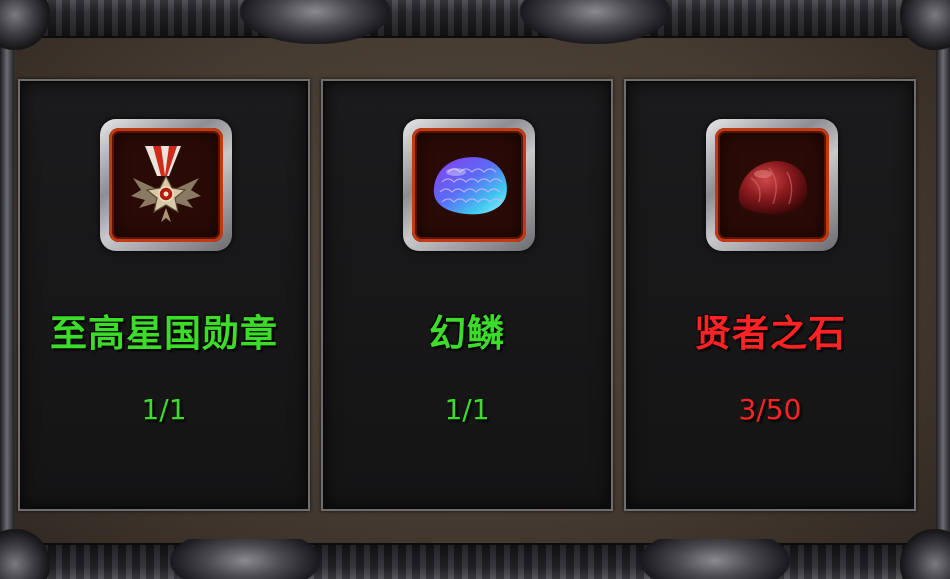  Describe the element at coordinates (475, 19) in the screenshot. I see `ornate-top-border` at that location.